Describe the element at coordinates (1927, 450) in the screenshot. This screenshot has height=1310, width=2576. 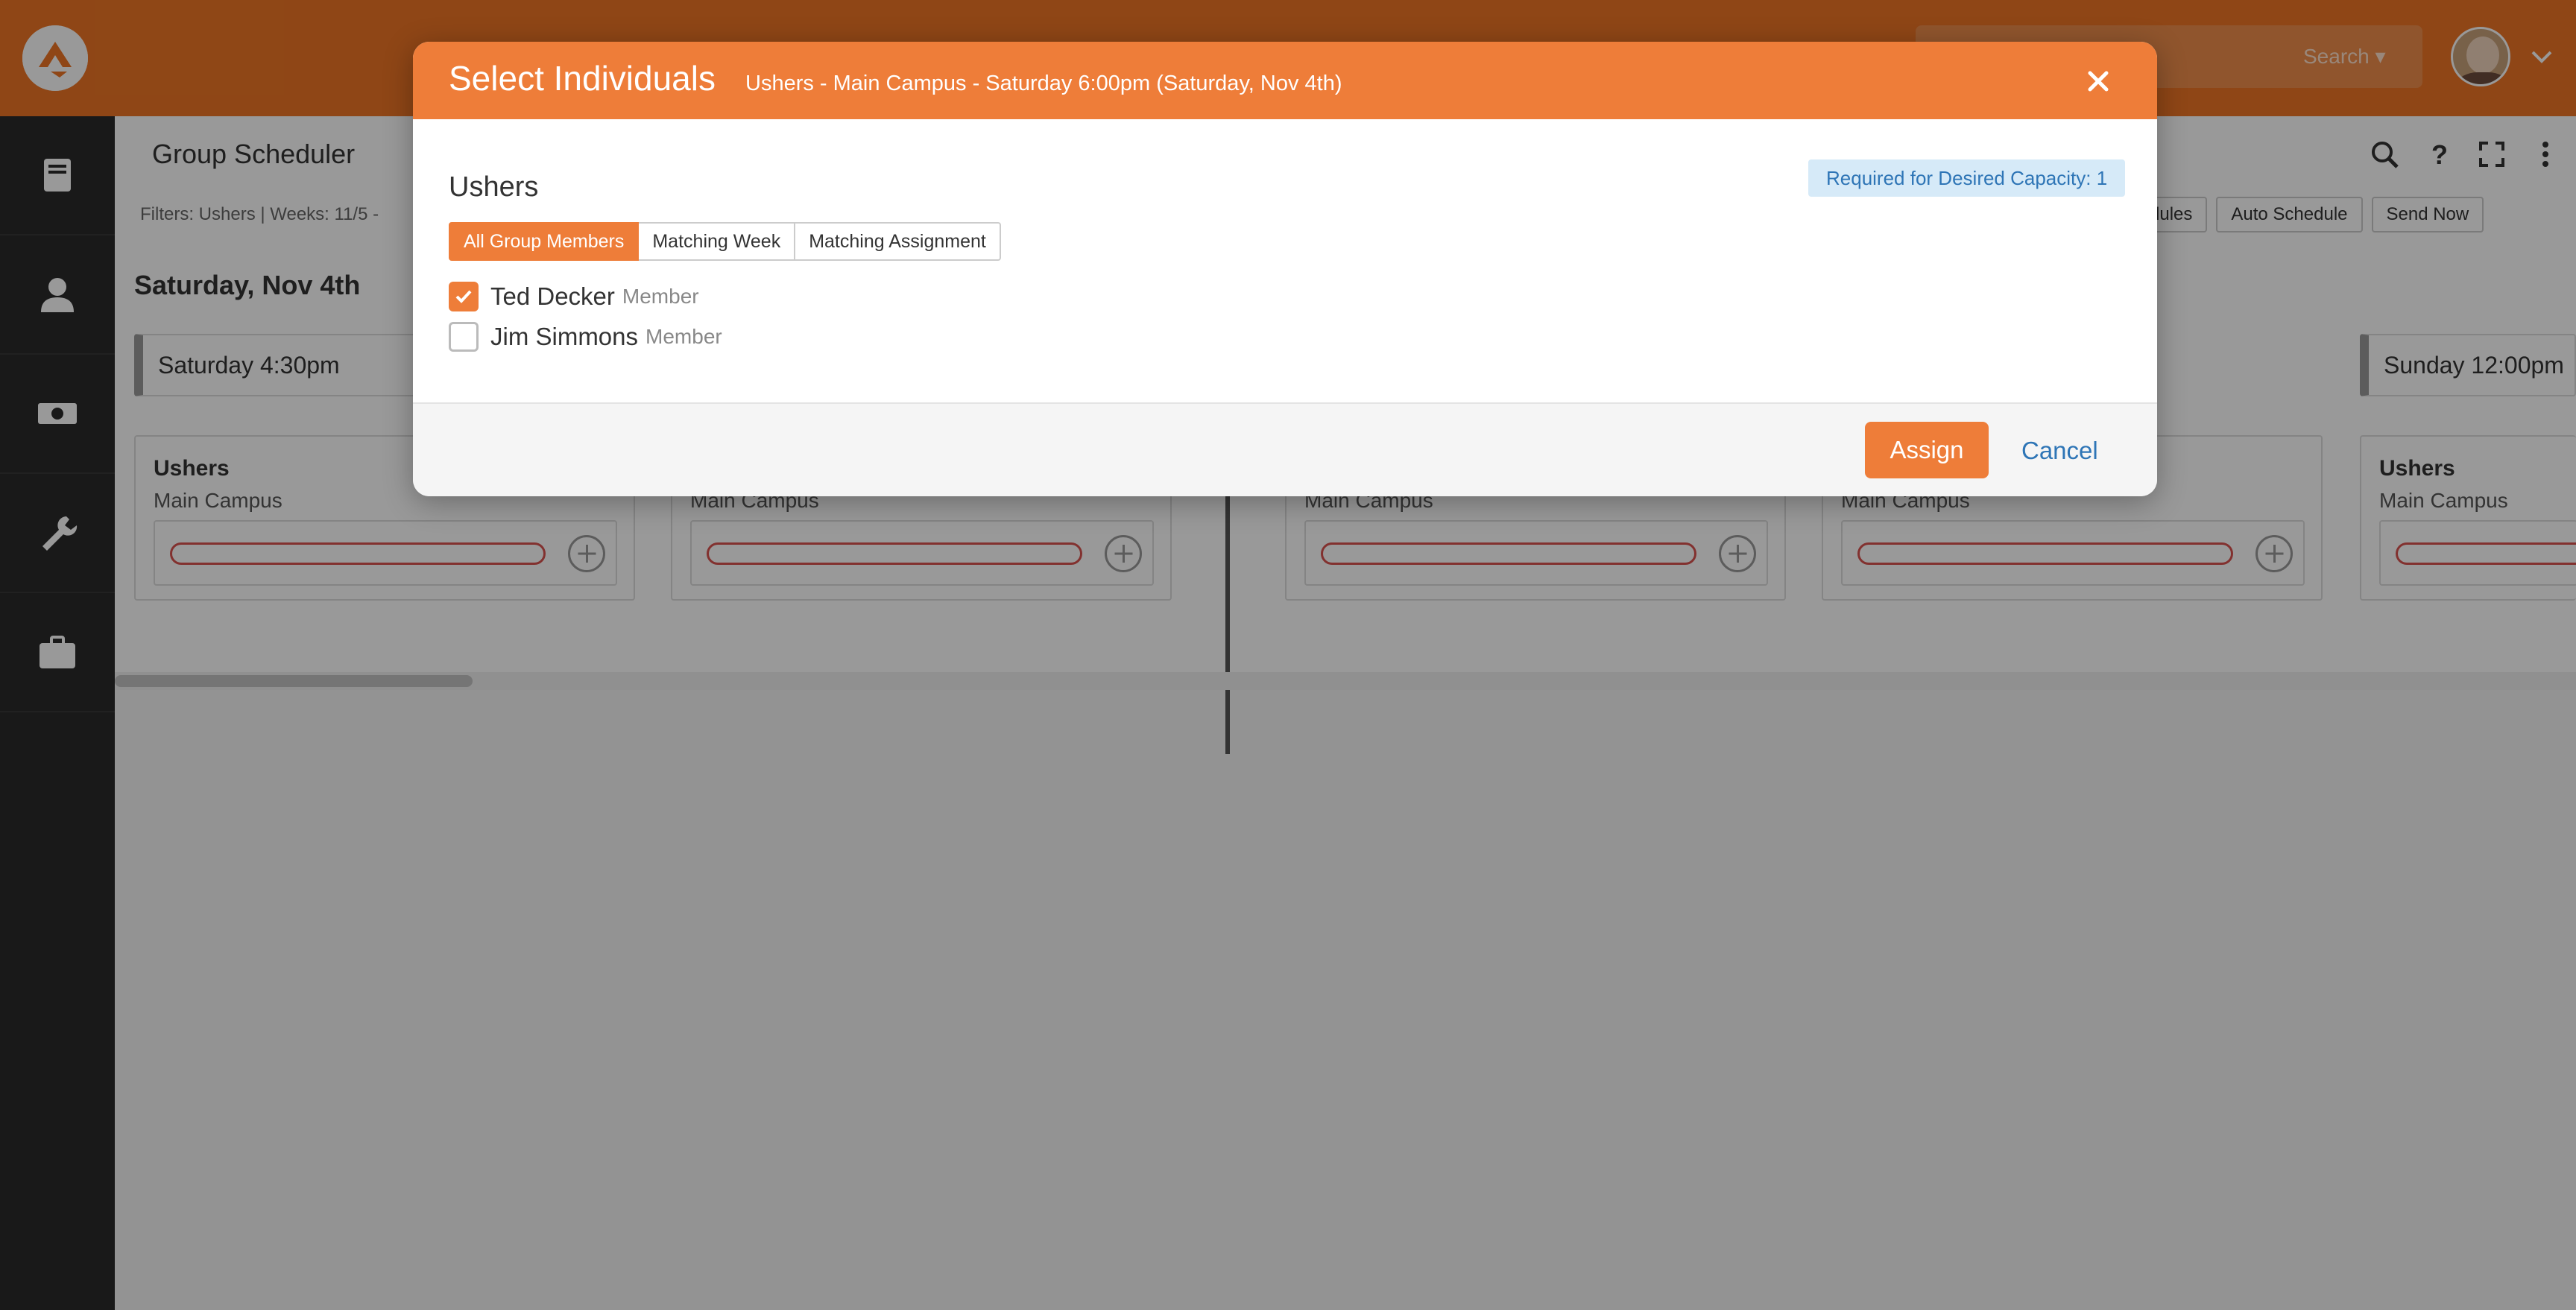
I see `assign-button: Assign` at that location.